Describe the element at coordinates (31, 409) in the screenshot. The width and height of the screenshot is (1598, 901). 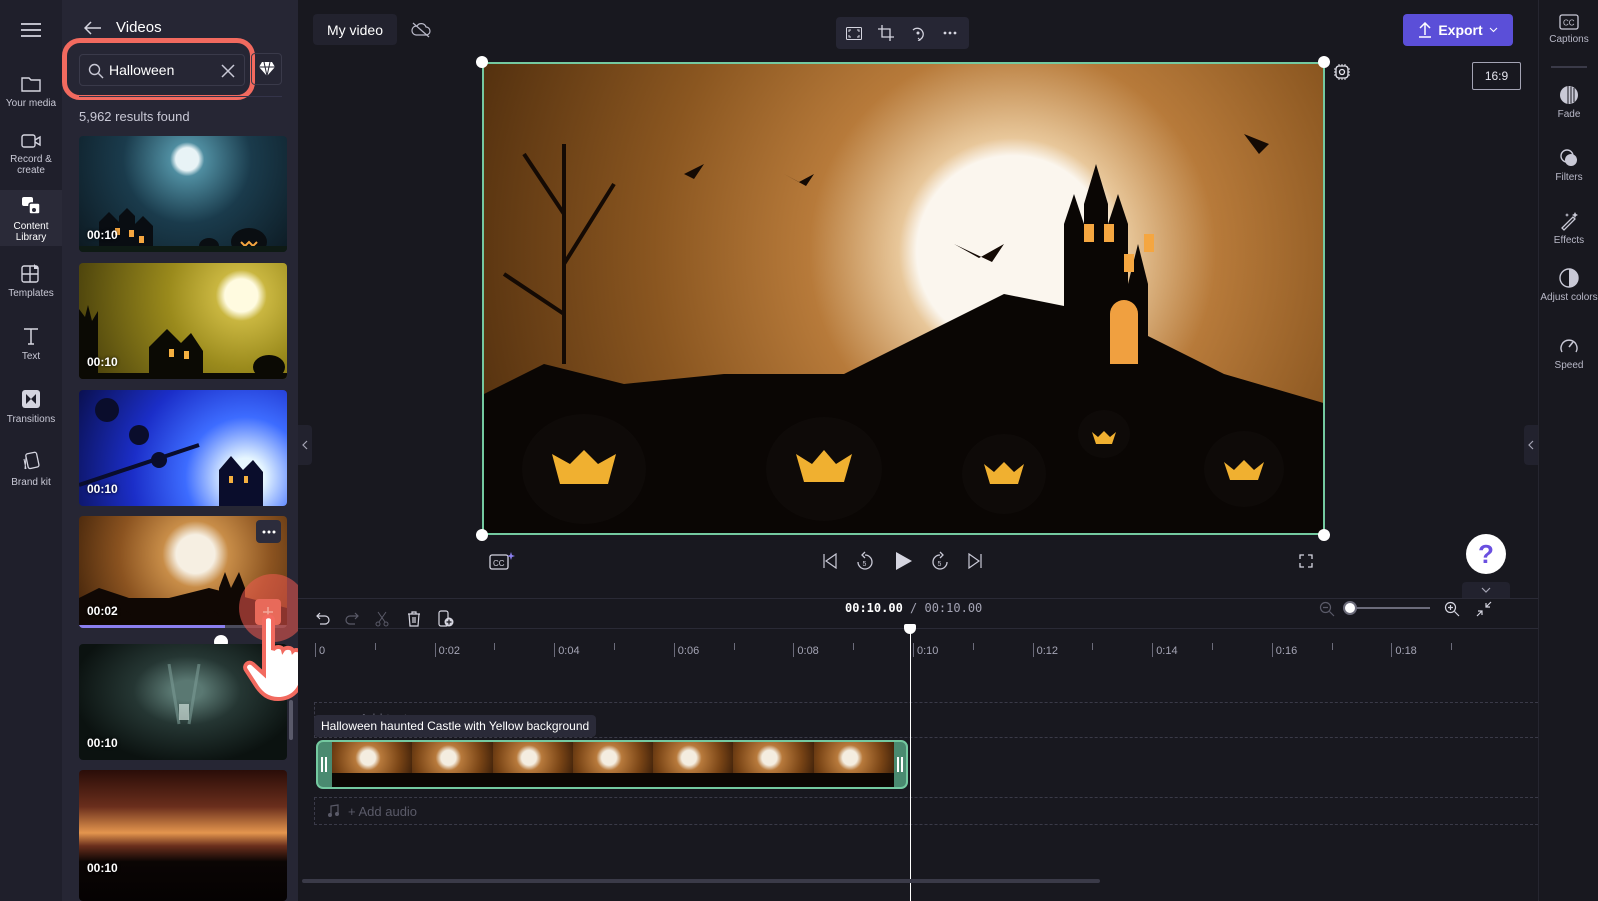
I see `nav-item-transitions: Transitions` at that location.